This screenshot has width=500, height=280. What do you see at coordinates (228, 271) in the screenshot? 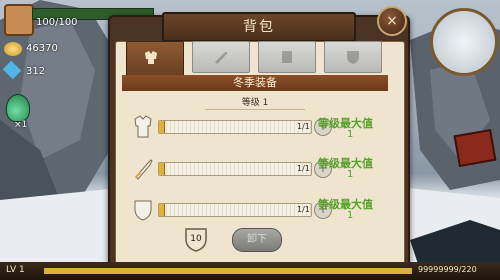
I see `xp-fill` at bounding box center [228, 271].